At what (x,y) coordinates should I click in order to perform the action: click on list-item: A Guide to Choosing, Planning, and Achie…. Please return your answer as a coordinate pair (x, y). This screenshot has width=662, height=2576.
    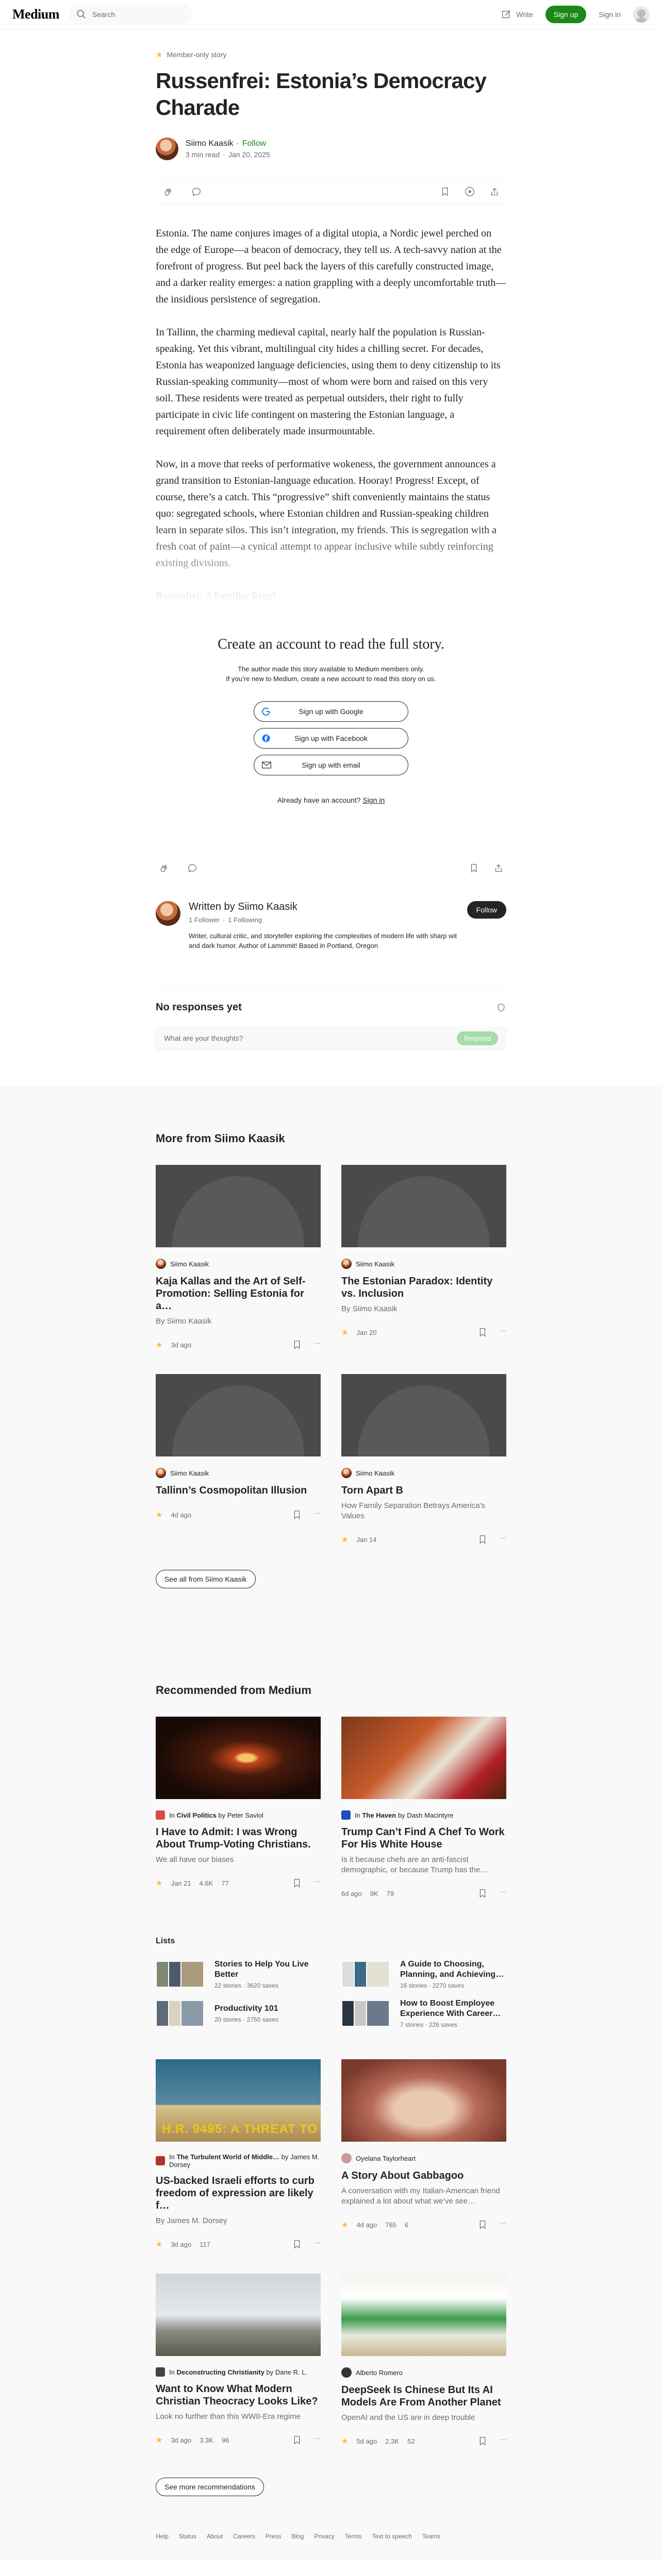
    Looking at the image, I should click on (423, 1974).